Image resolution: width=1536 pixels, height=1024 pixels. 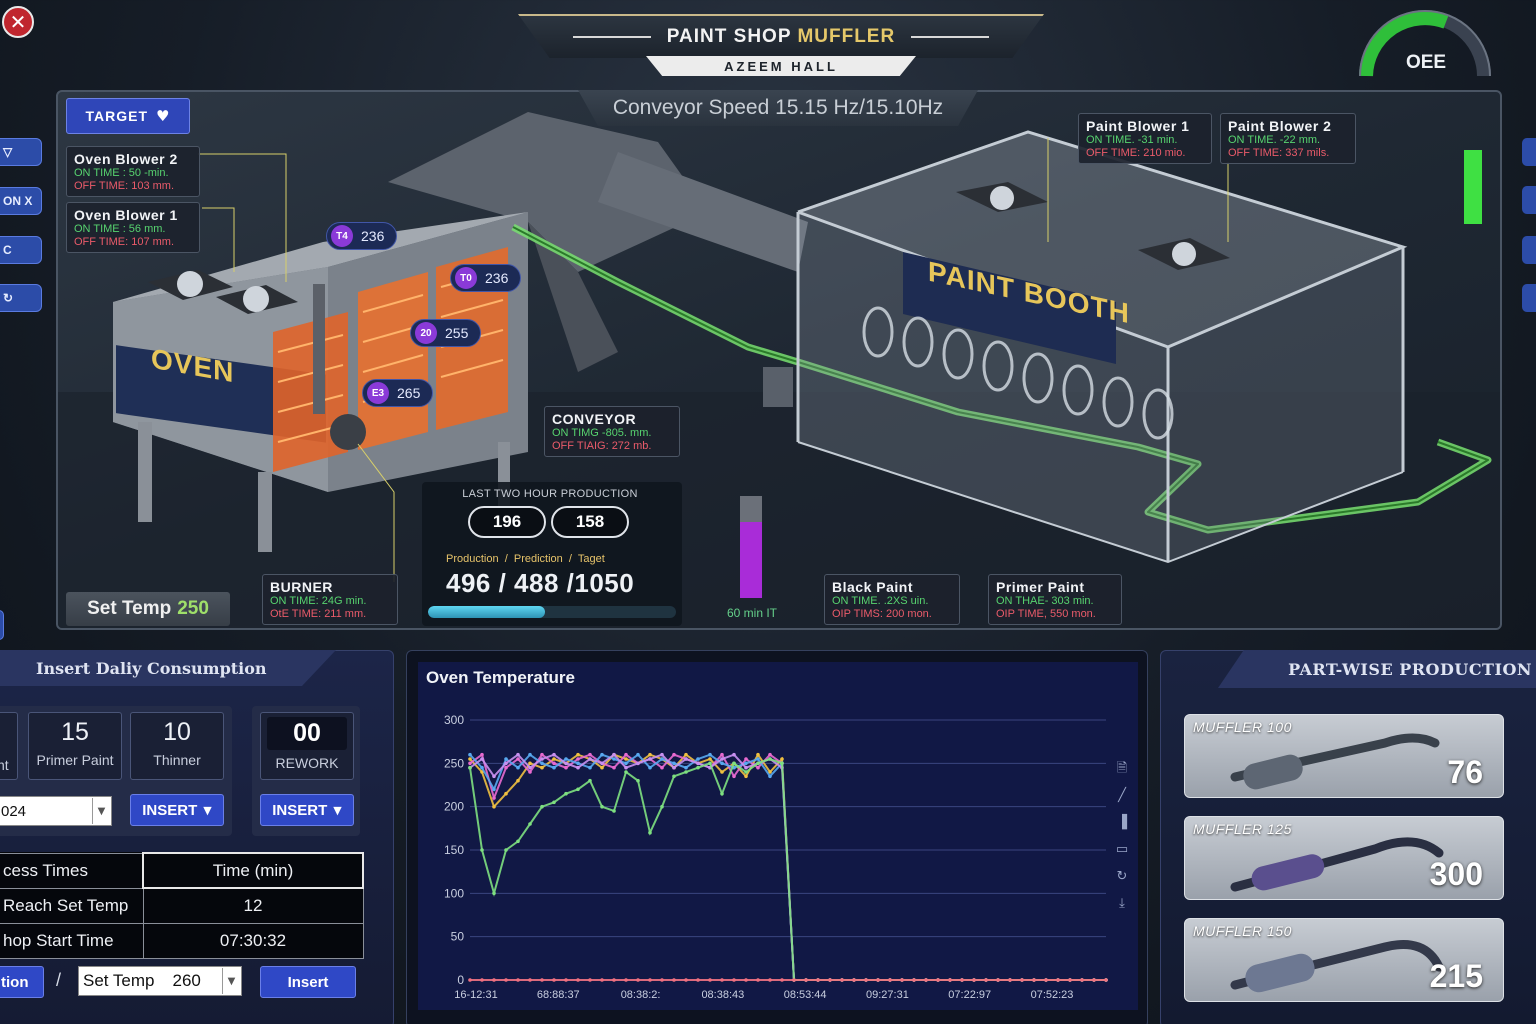 I want to click on target-label: TARGET, so click(x=117, y=116).